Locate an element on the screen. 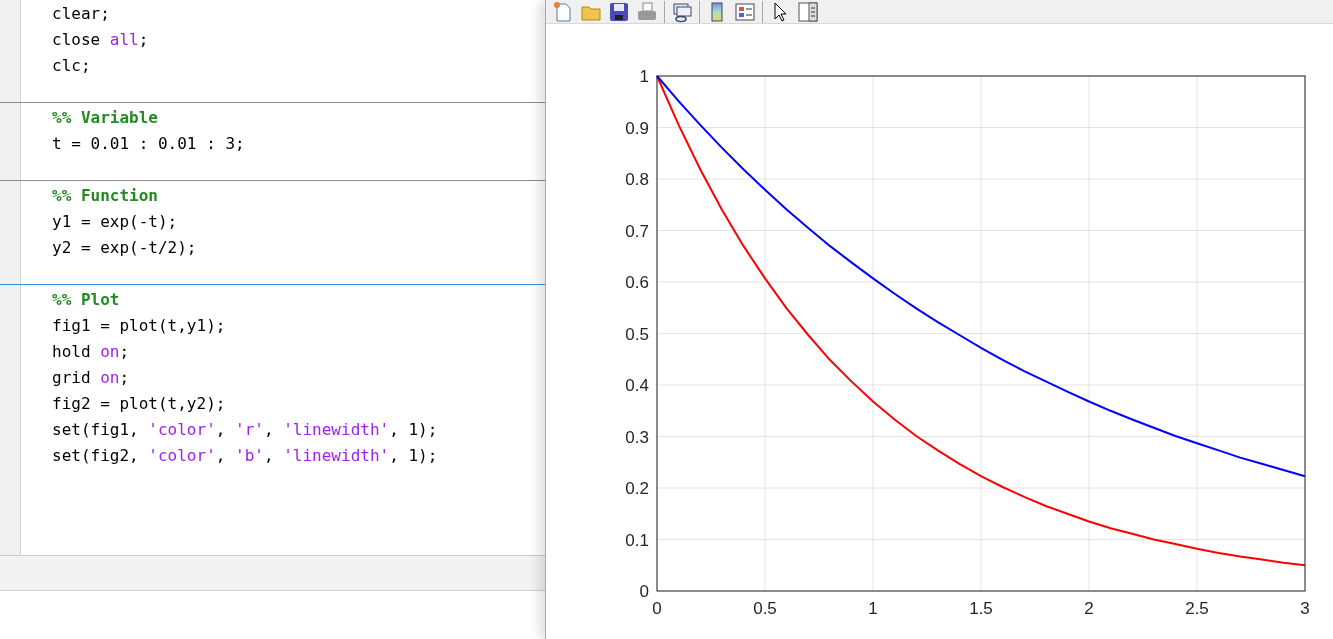 The height and width of the screenshot is (639, 1333). save-icon is located at coordinates (619, 11).